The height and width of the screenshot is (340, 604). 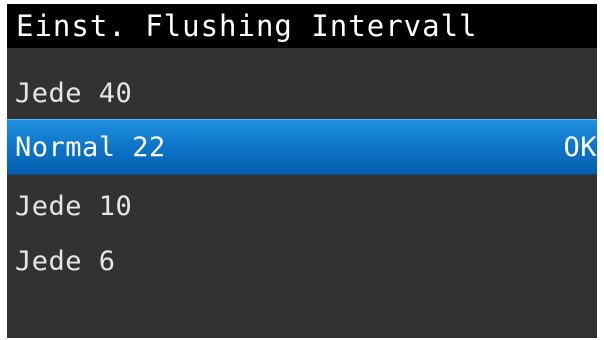 I want to click on screen-title: Einst. Flushing Intervall, so click(x=302, y=26).